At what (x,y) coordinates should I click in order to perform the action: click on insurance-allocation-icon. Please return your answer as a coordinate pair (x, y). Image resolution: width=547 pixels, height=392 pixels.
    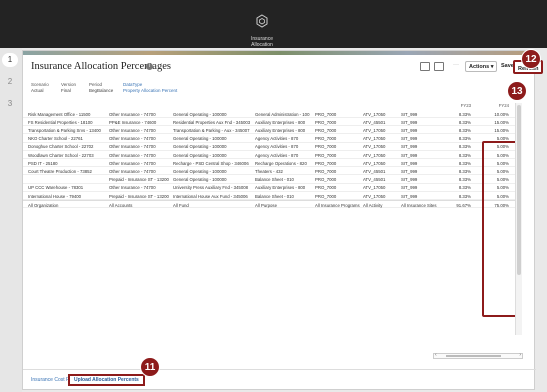
    Looking at the image, I should click on (262, 21).